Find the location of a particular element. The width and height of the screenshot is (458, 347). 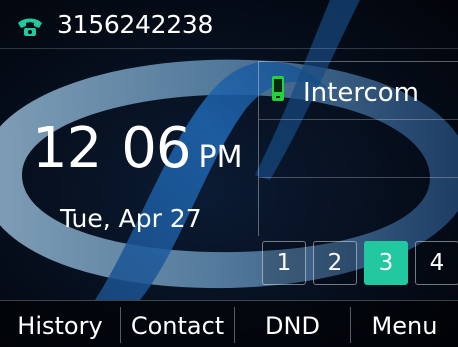

softkey-bar: History Contact DND Menu is located at coordinates (229, 323).